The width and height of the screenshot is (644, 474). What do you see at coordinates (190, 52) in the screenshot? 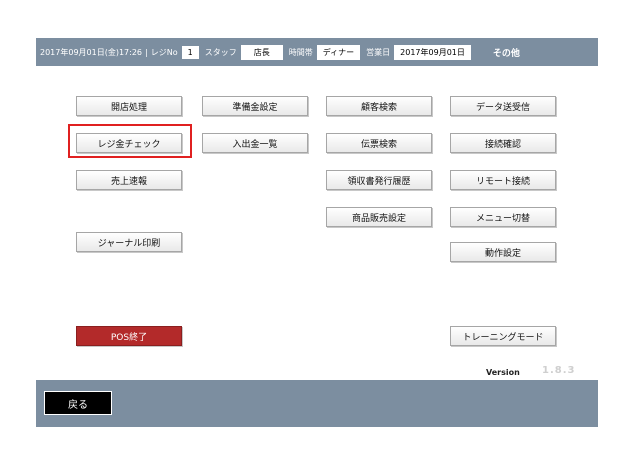
I see `register-number: 1` at bounding box center [190, 52].